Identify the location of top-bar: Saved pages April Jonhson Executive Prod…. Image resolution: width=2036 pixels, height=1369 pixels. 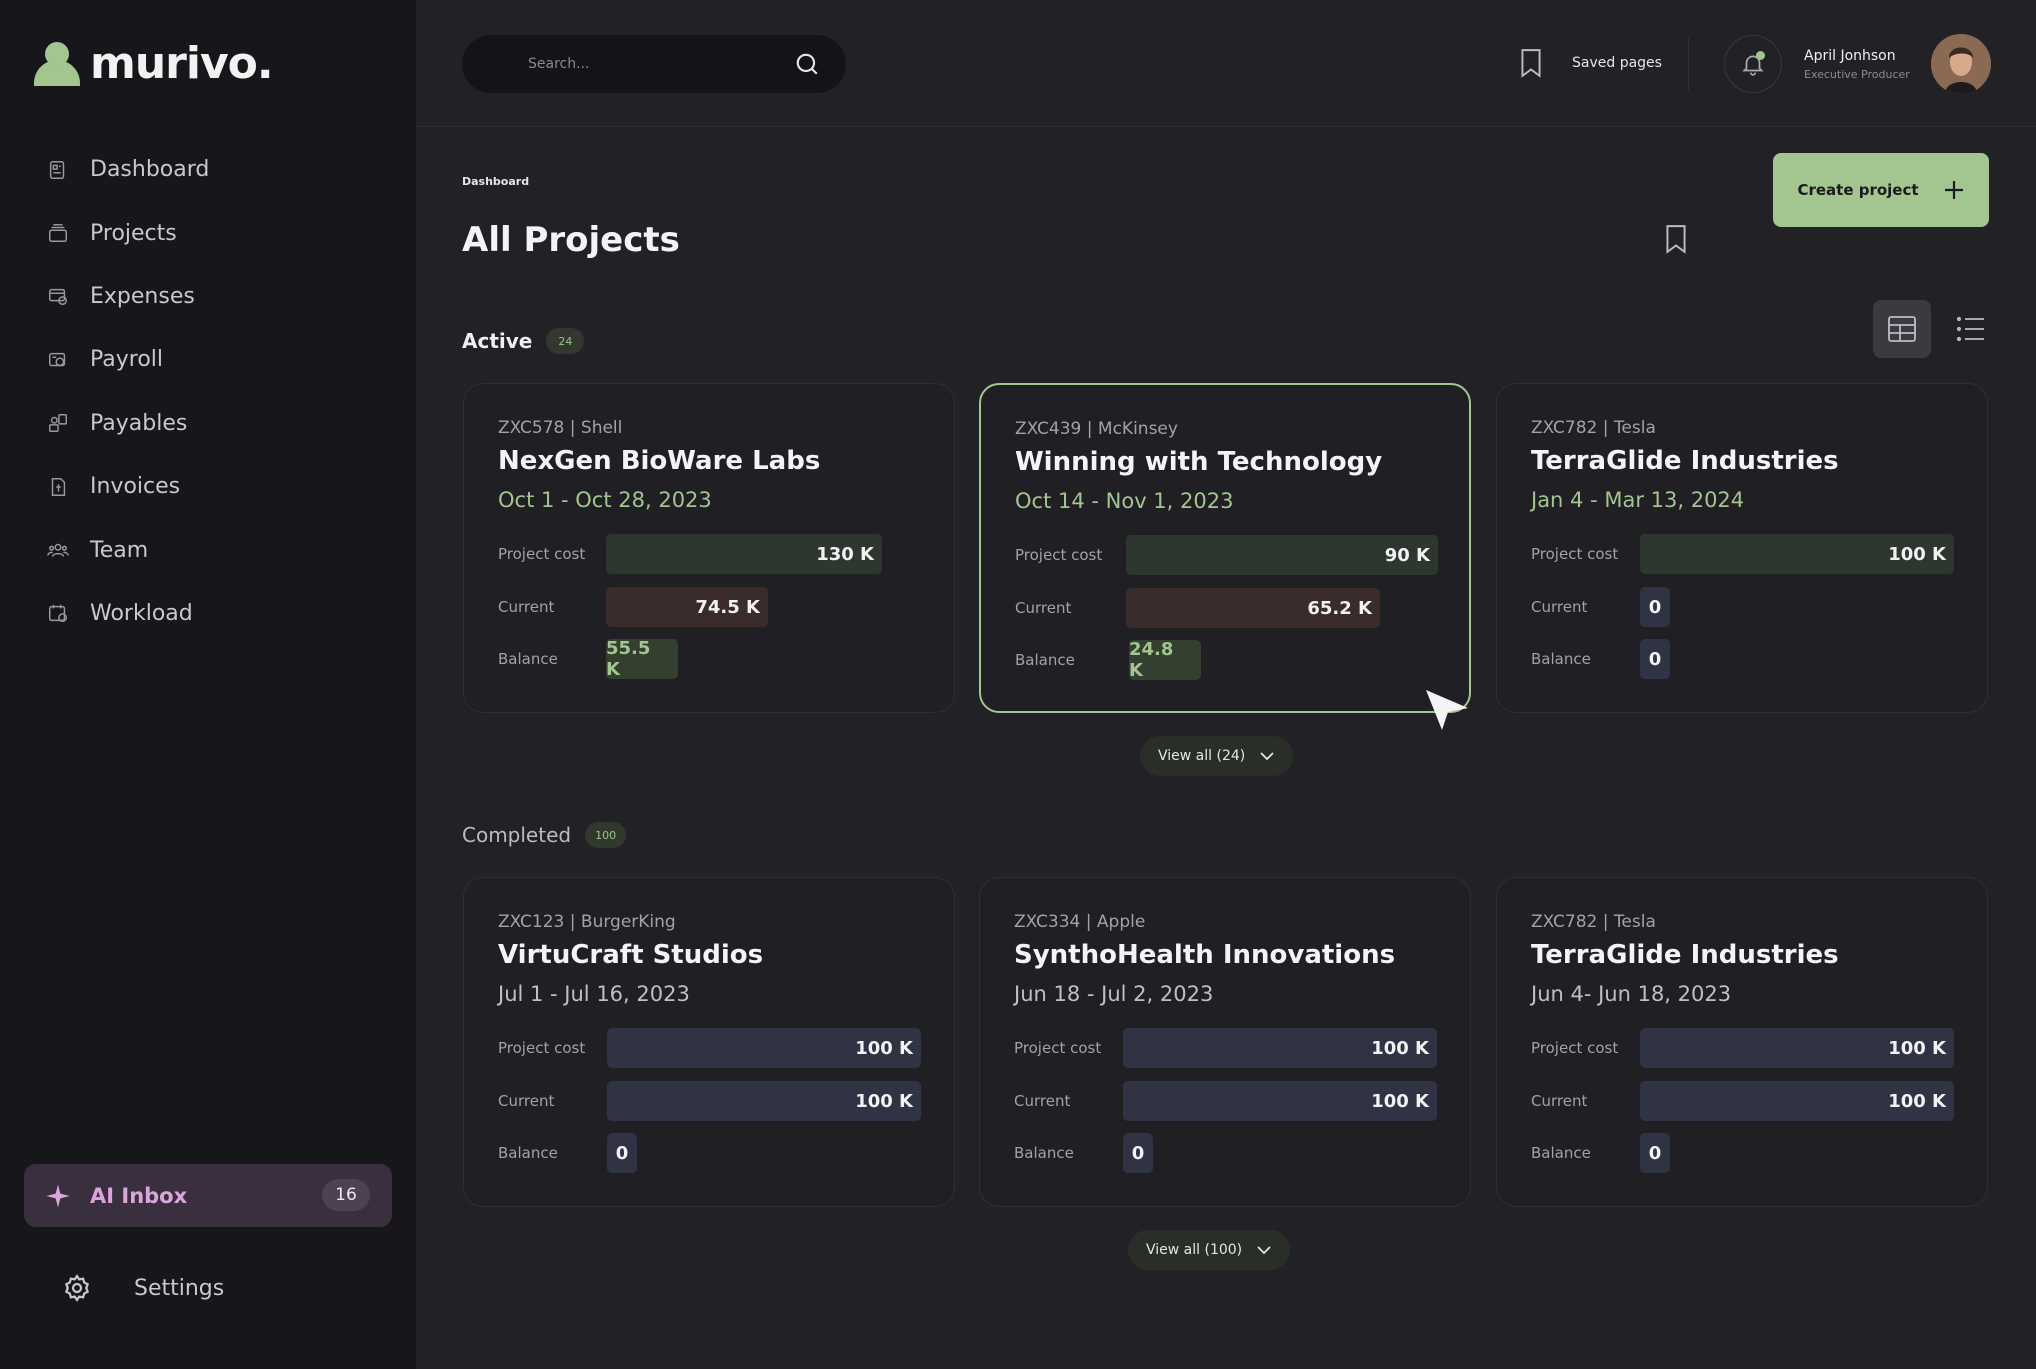
(1226, 63).